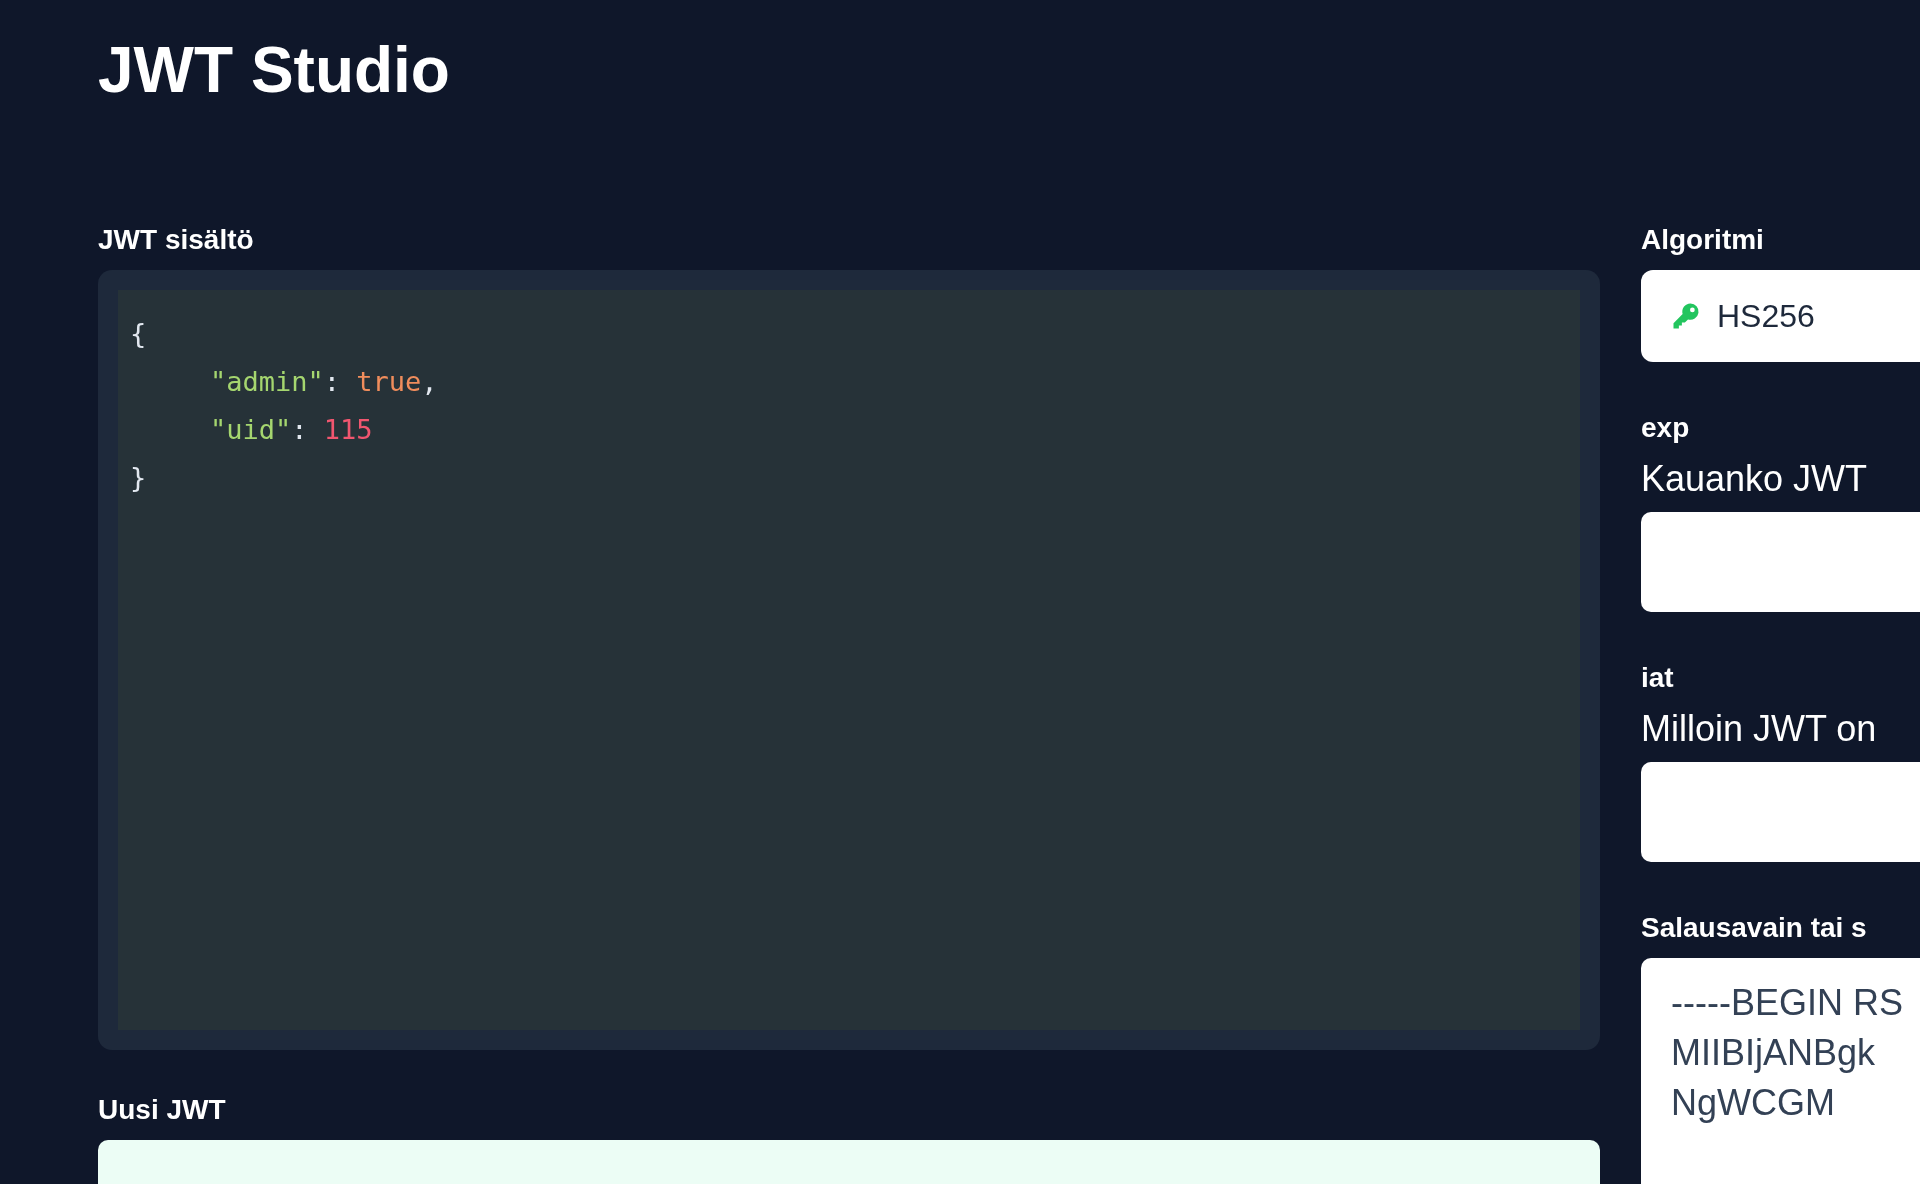 This screenshot has height=1184, width=1920. What do you see at coordinates (324, 381) in the screenshot?
I see `code-line: "admin": true,` at bounding box center [324, 381].